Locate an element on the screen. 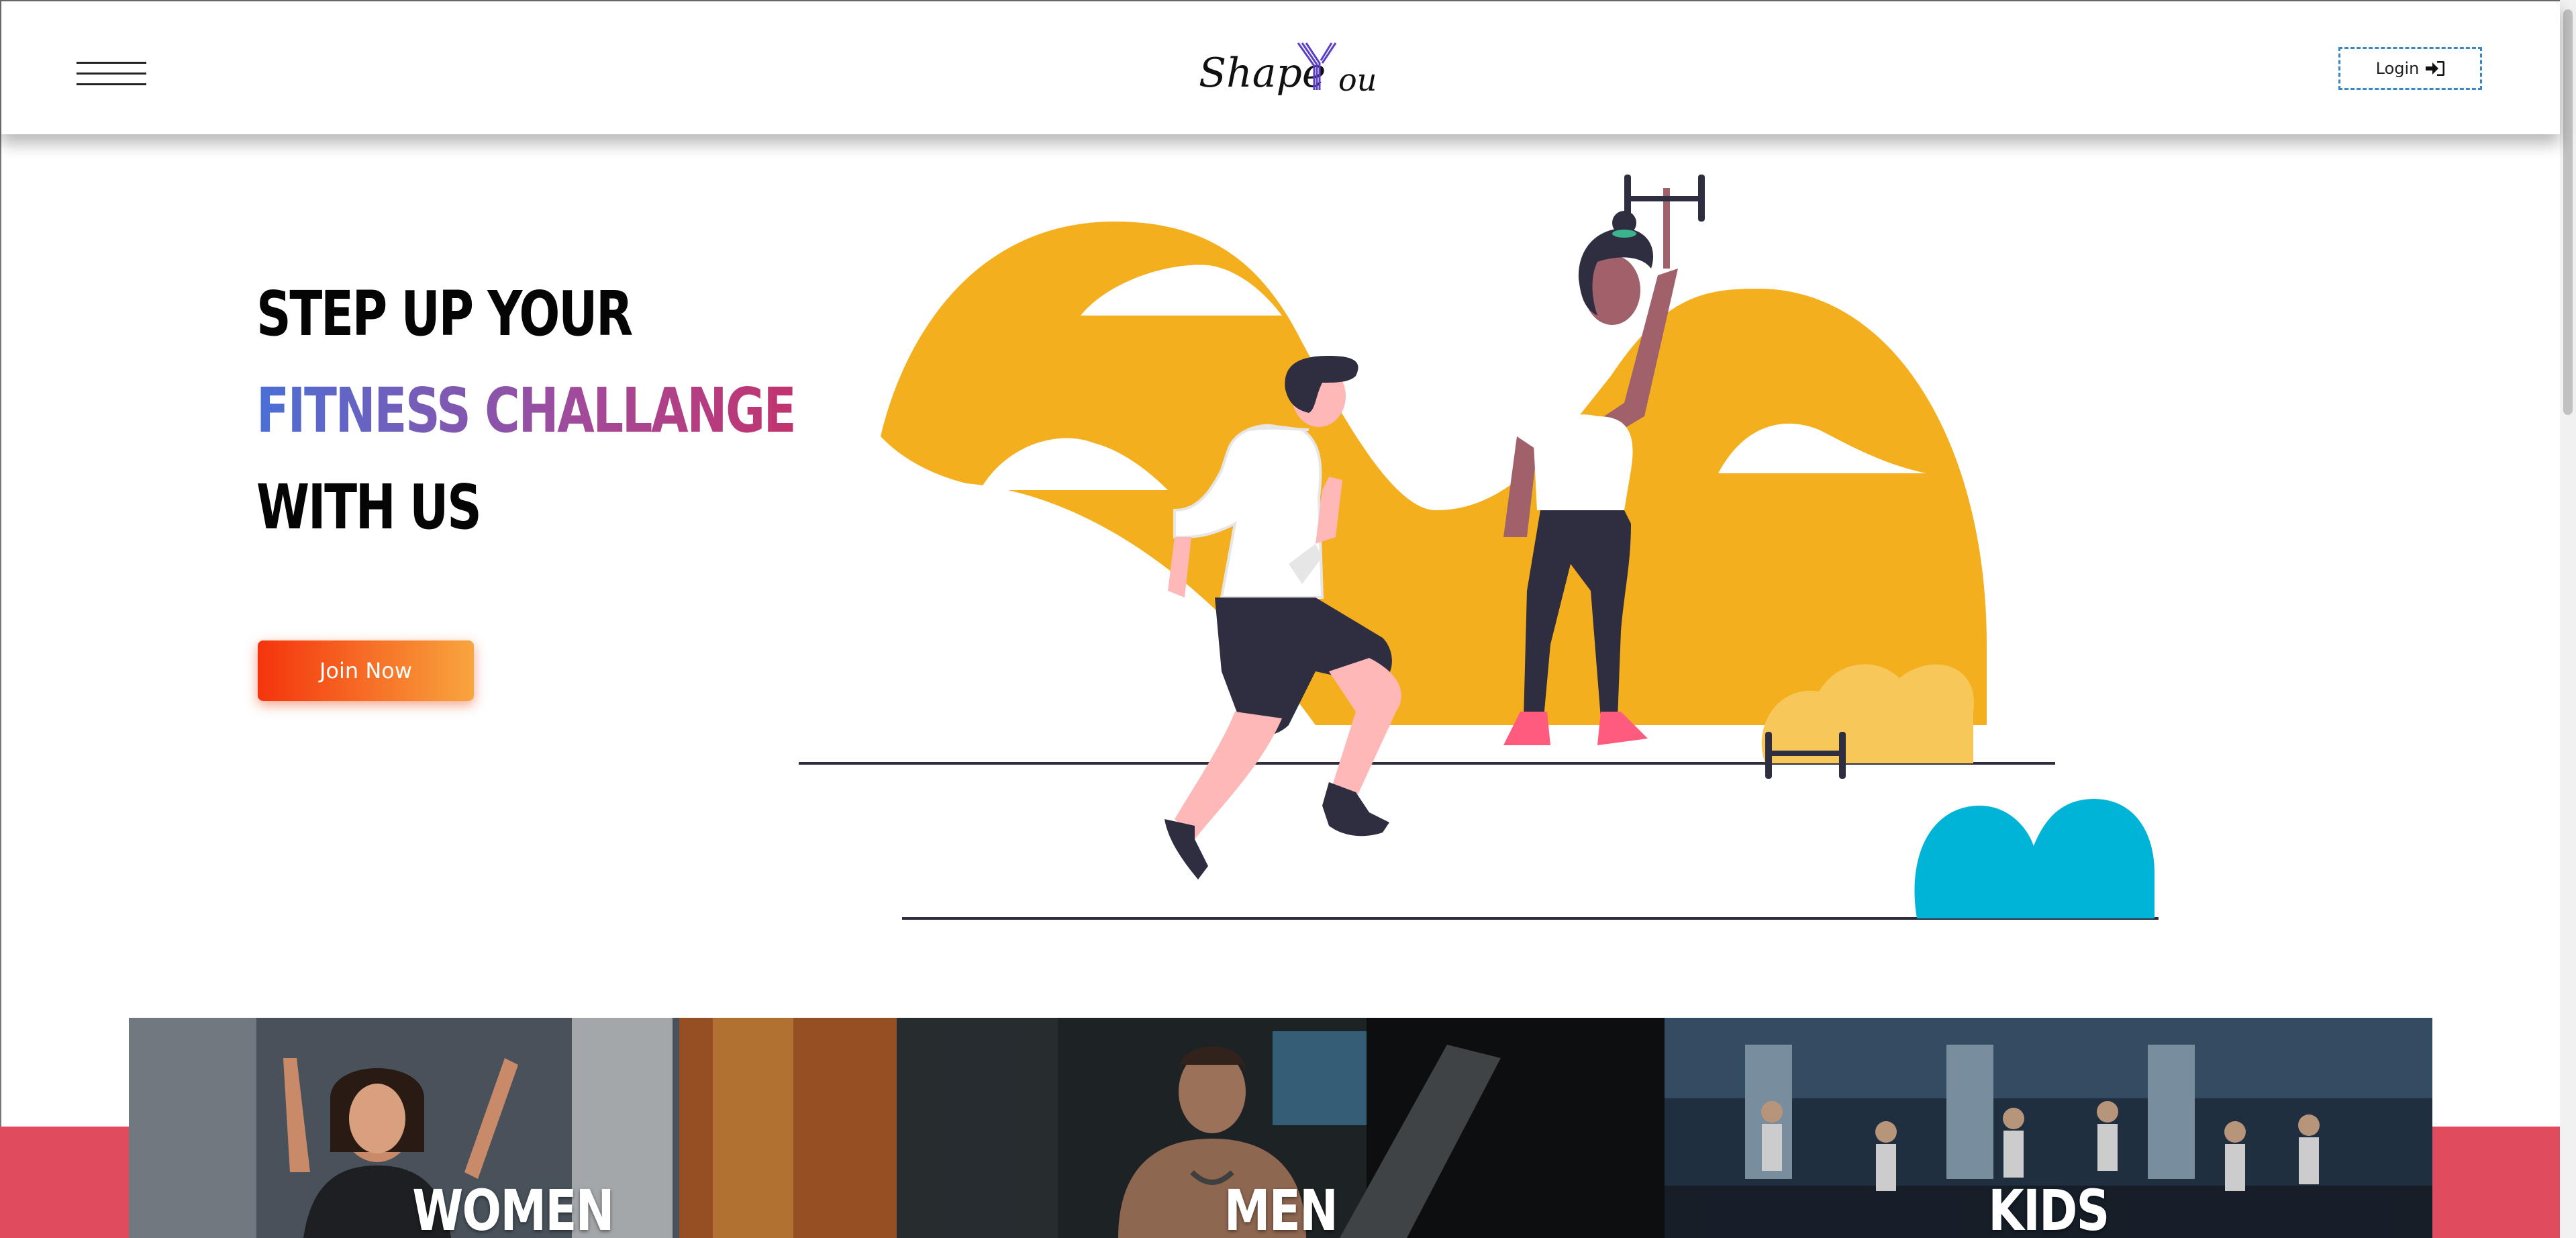 The height and width of the screenshot is (1238, 2576). category-card-women: WOMEN is located at coordinates (513, 1128).